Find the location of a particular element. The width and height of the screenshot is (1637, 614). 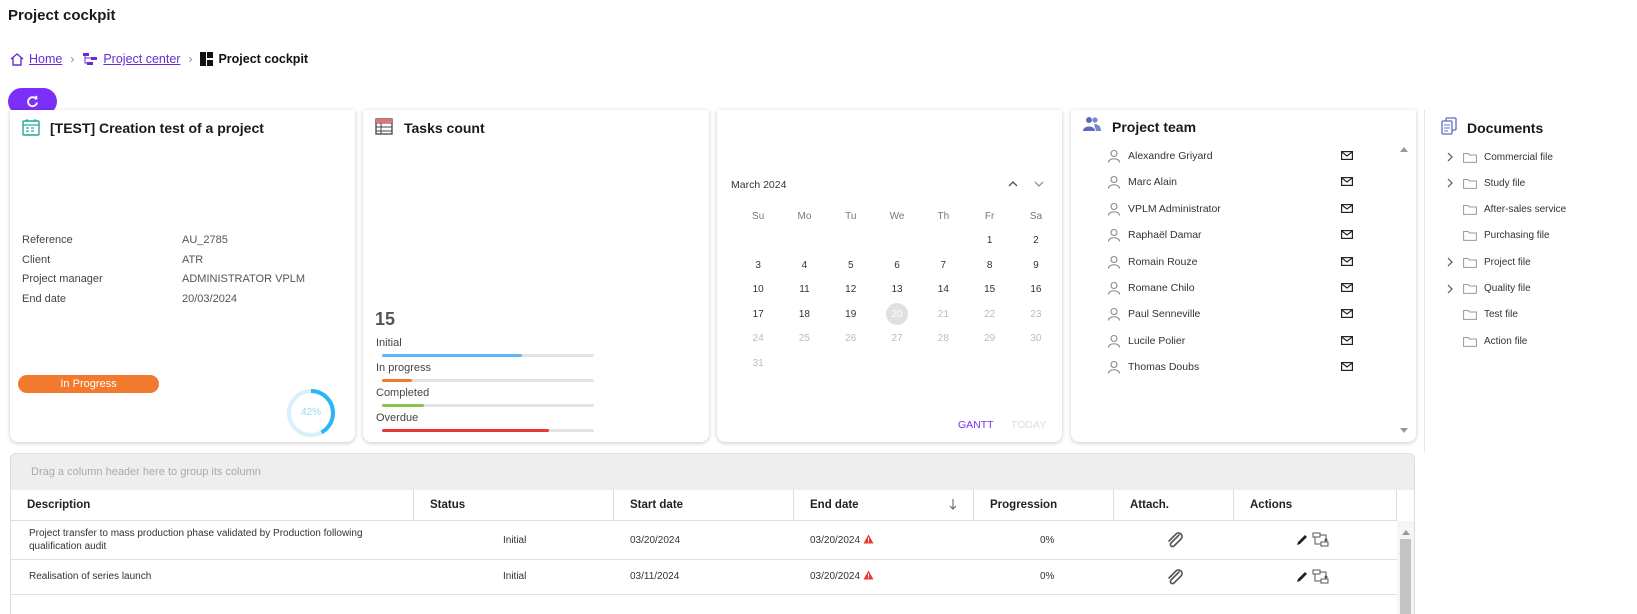

calendar-day: 21 is located at coordinates (943, 314).